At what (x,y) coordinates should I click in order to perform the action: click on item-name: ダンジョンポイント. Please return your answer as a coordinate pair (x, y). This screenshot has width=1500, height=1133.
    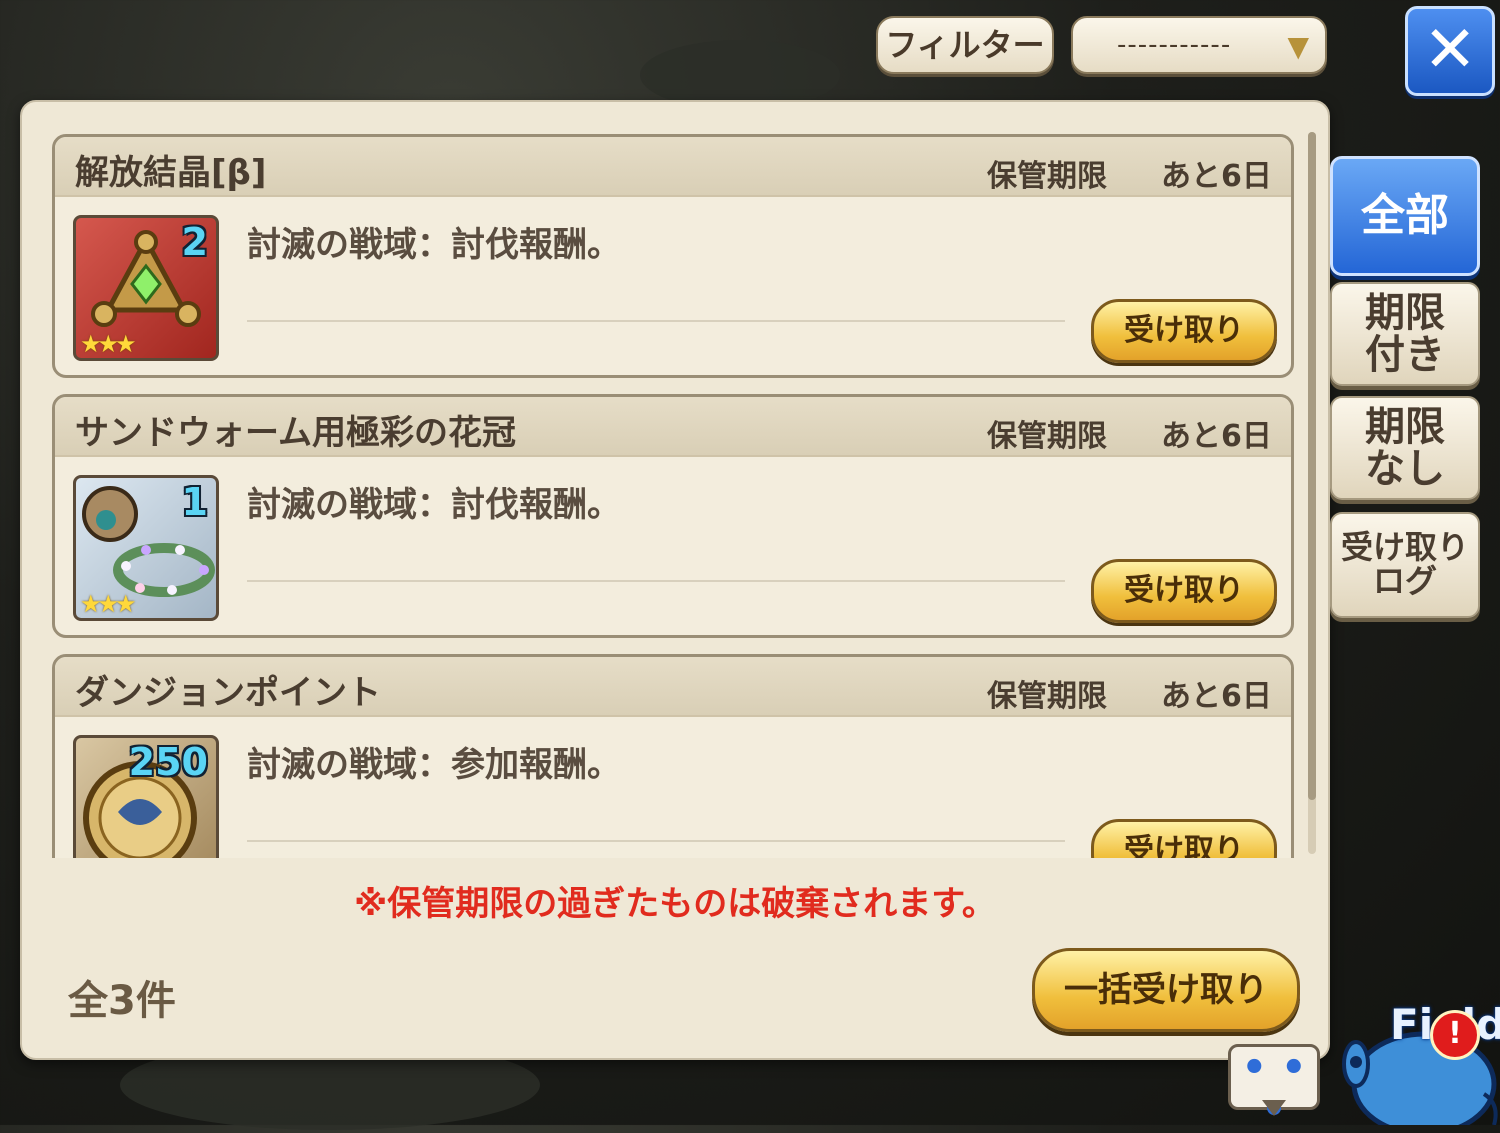
    Looking at the image, I should click on (228, 693).